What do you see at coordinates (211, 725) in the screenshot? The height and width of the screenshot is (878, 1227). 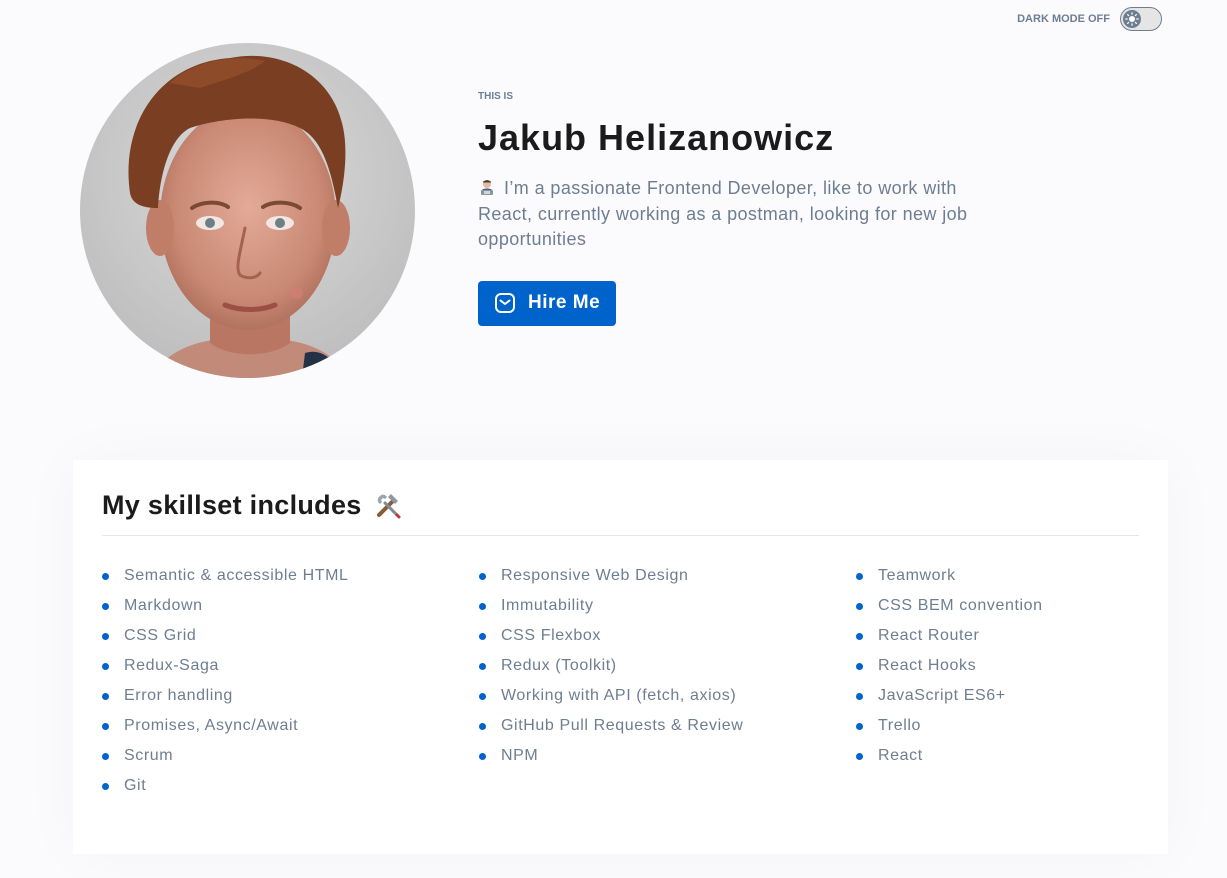 I see `skill-label: Promises, Async/Await` at bounding box center [211, 725].